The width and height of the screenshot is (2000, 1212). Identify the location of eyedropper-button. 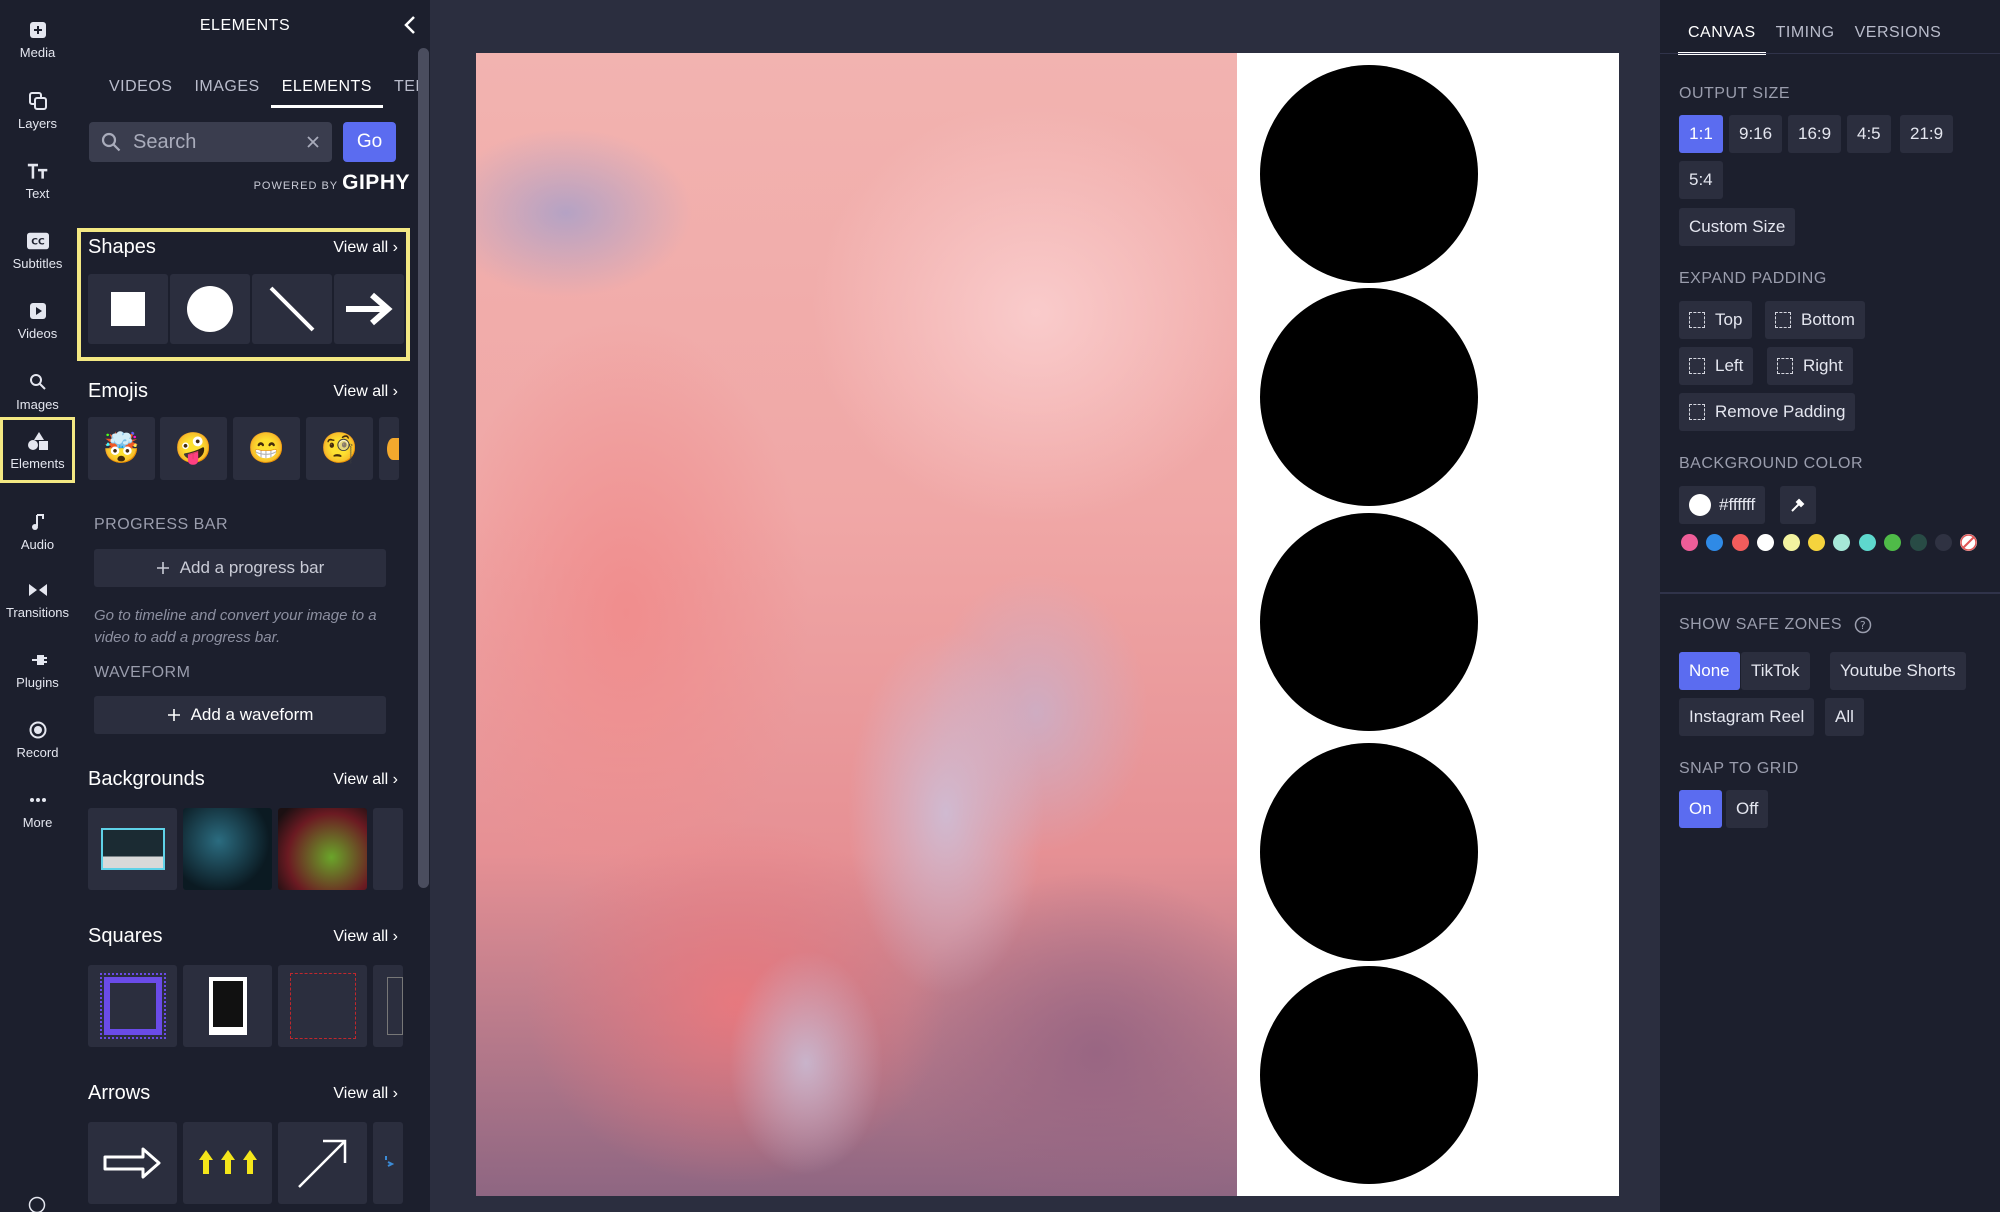
(1798, 505).